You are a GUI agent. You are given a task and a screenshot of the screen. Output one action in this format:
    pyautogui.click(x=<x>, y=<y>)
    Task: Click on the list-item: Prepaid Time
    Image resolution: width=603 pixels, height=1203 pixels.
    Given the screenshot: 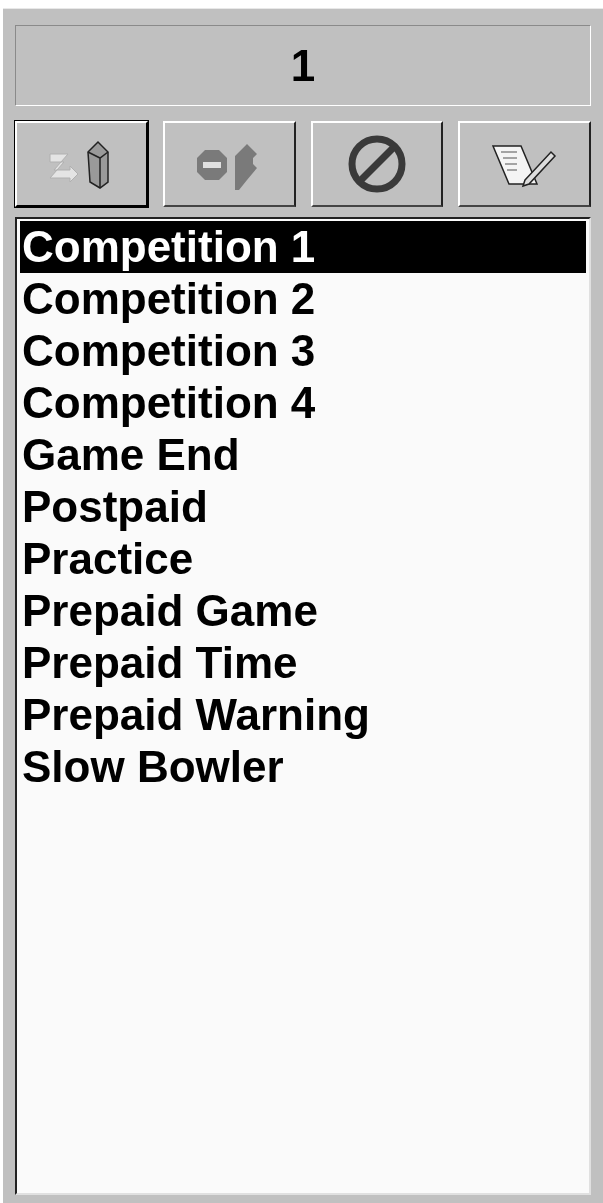 What is the action you would take?
    pyautogui.click(x=303, y=663)
    